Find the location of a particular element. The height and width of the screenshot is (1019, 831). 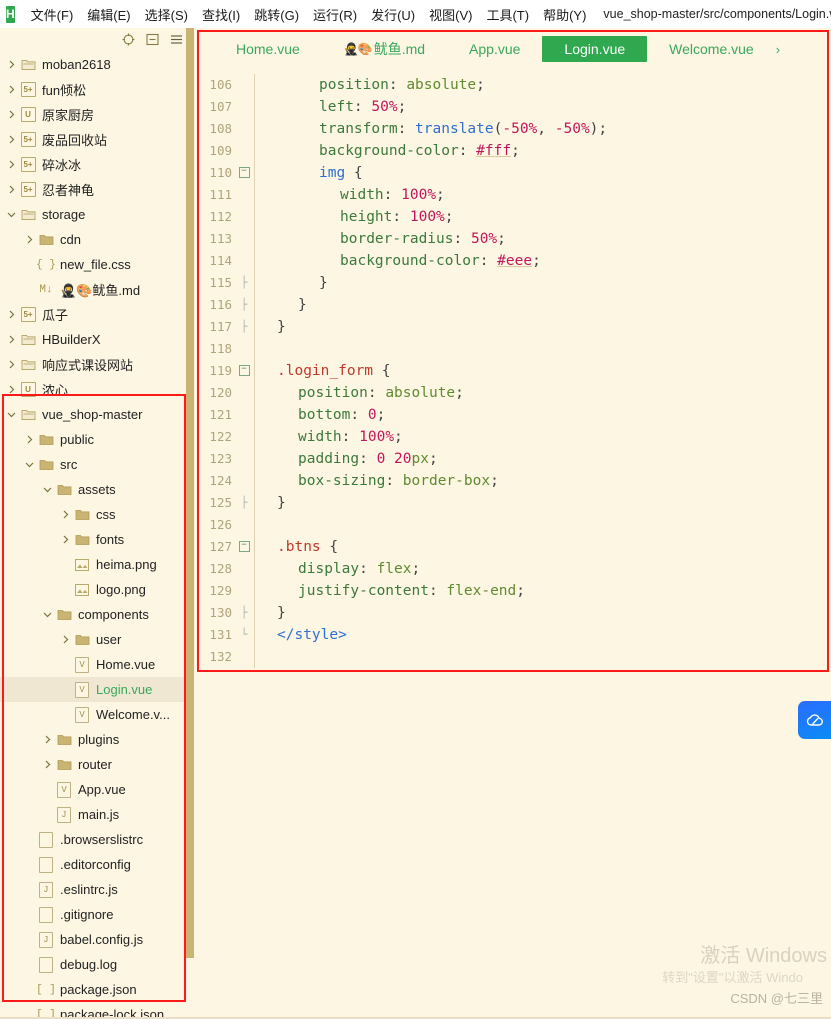

menu-item-tools: 工具(T) is located at coordinates (507, 14).